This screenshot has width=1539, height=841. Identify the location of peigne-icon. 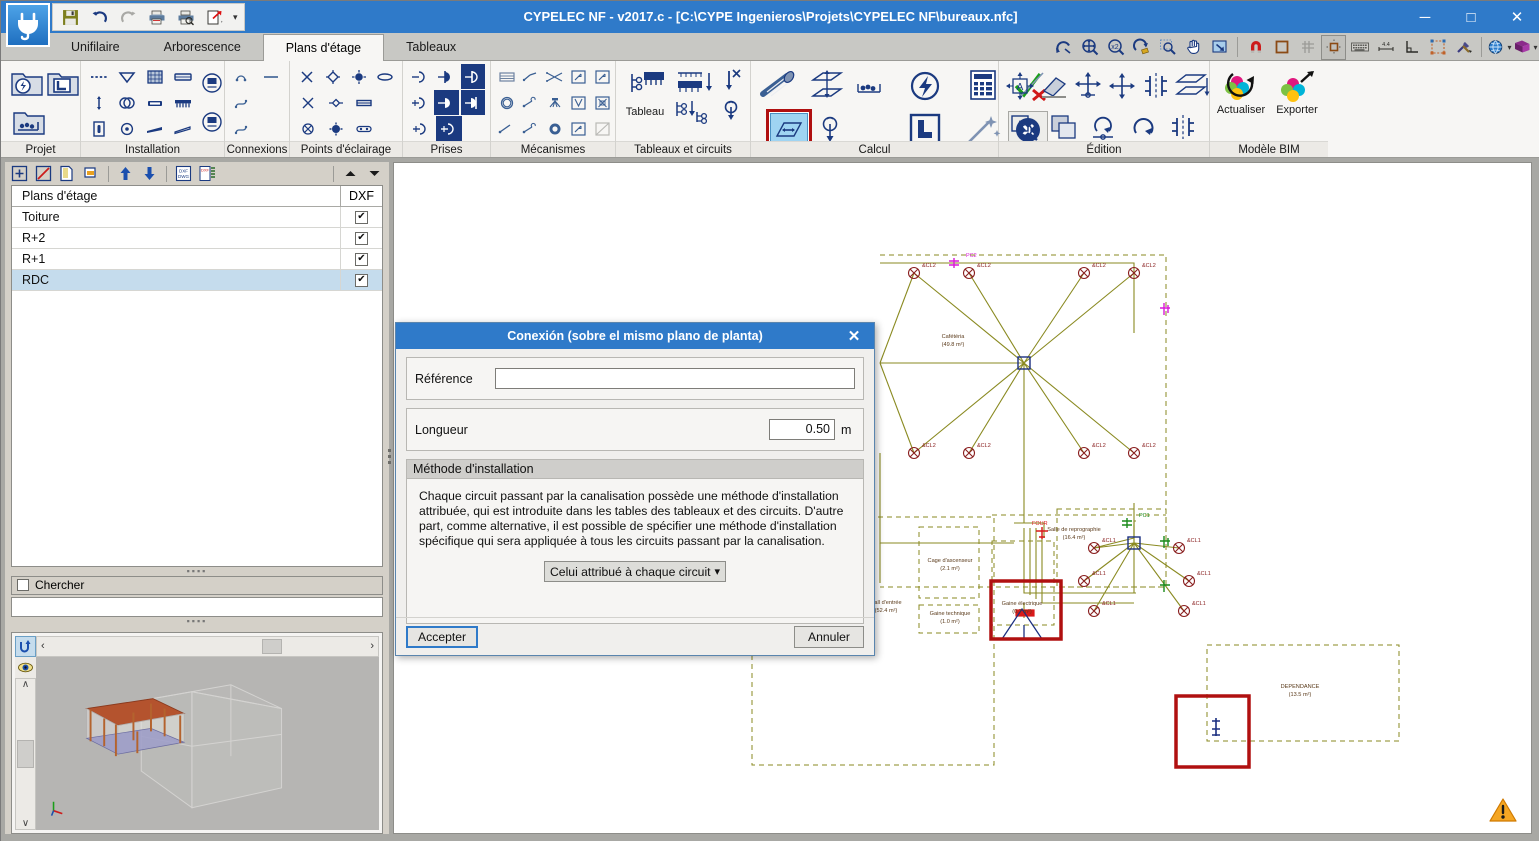
(183, 102).